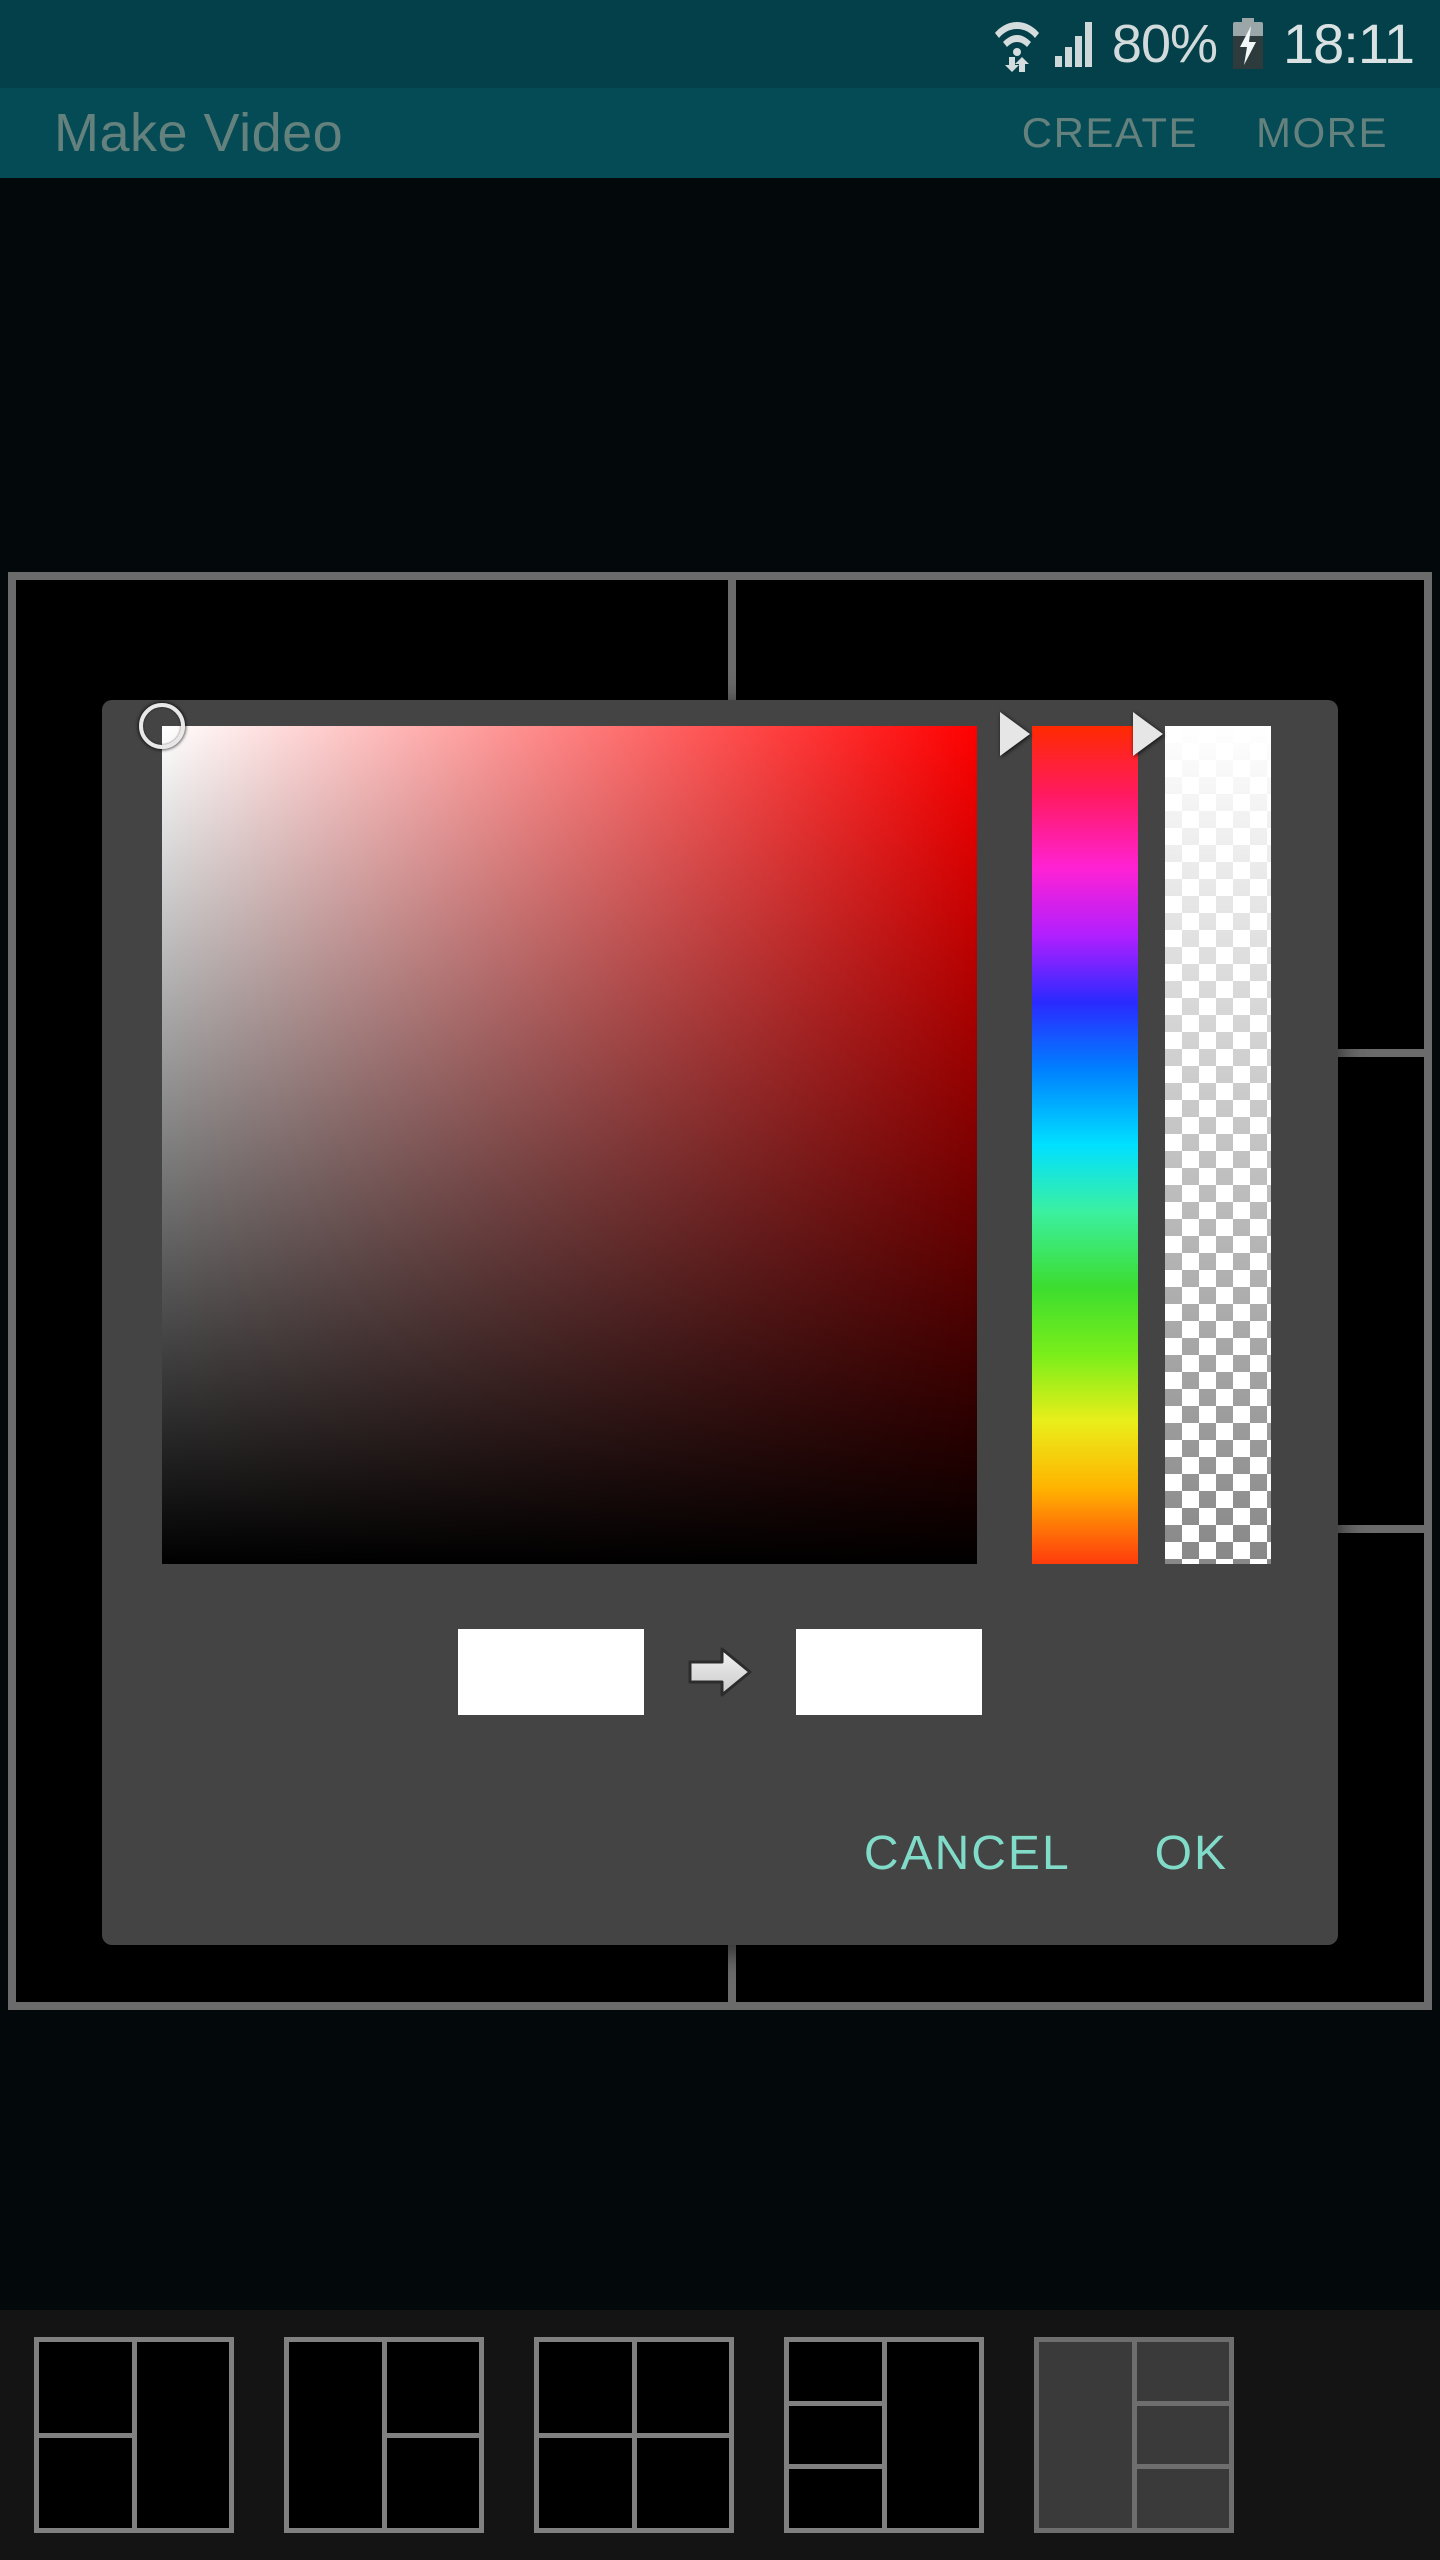  What do you see at coordinates (1134, 2435) in the screenshot?
I see `template-left1-right-split3` at bounding box center [1134, 2435].